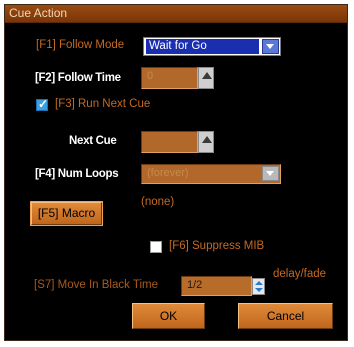 This screenshot has width=354, height=347. Describe the element at coordinates (42, 104) in the screenshot. I see `run-next-cue-checkbox` at that location.